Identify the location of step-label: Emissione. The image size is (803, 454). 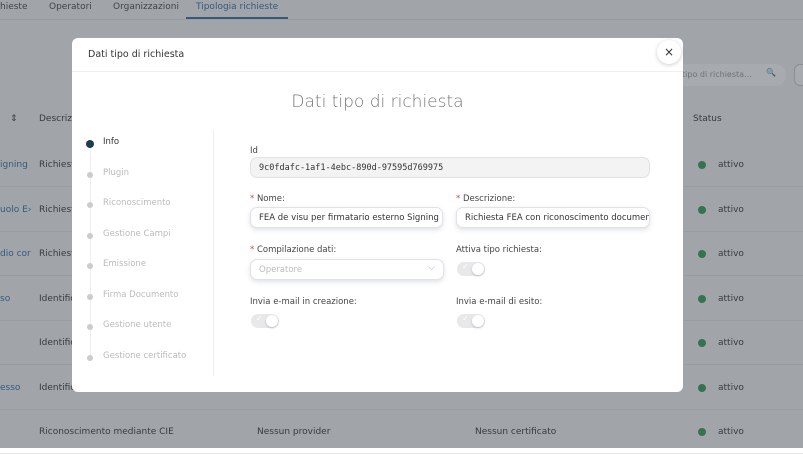
(125, 264).